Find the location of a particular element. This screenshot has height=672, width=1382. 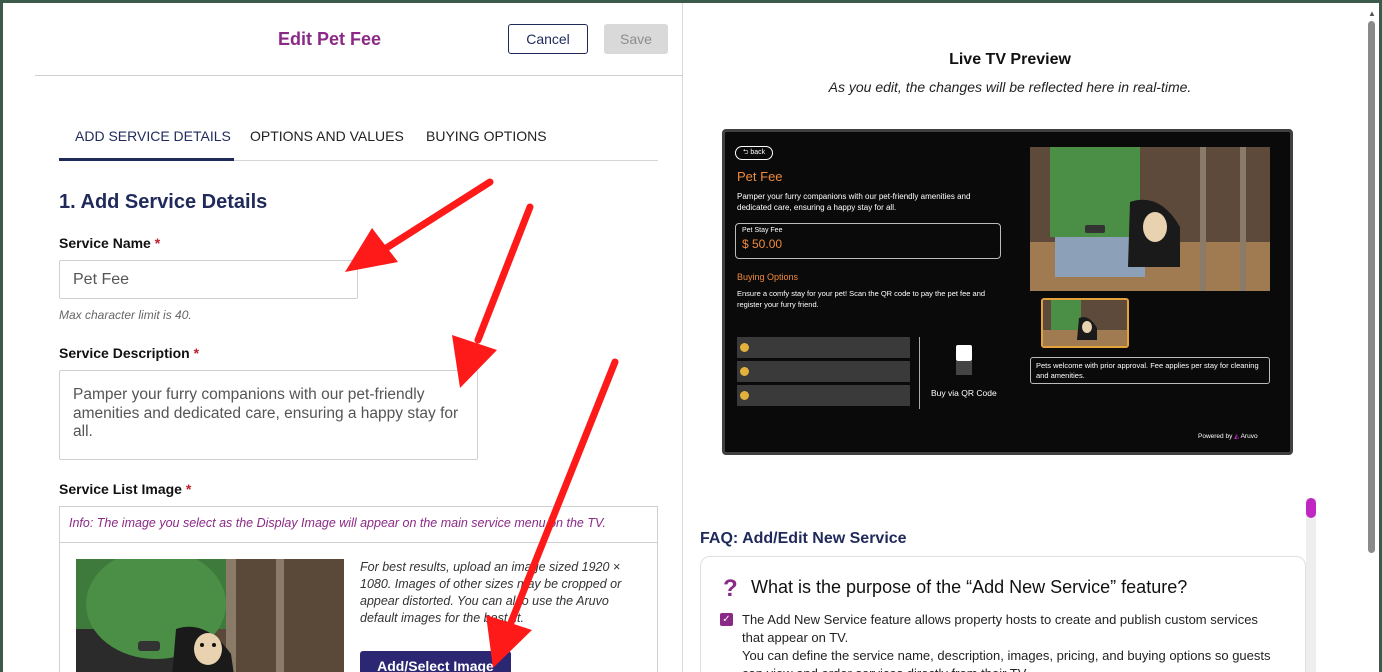

service-image-thumbnail is located at coordinates (210, 615).